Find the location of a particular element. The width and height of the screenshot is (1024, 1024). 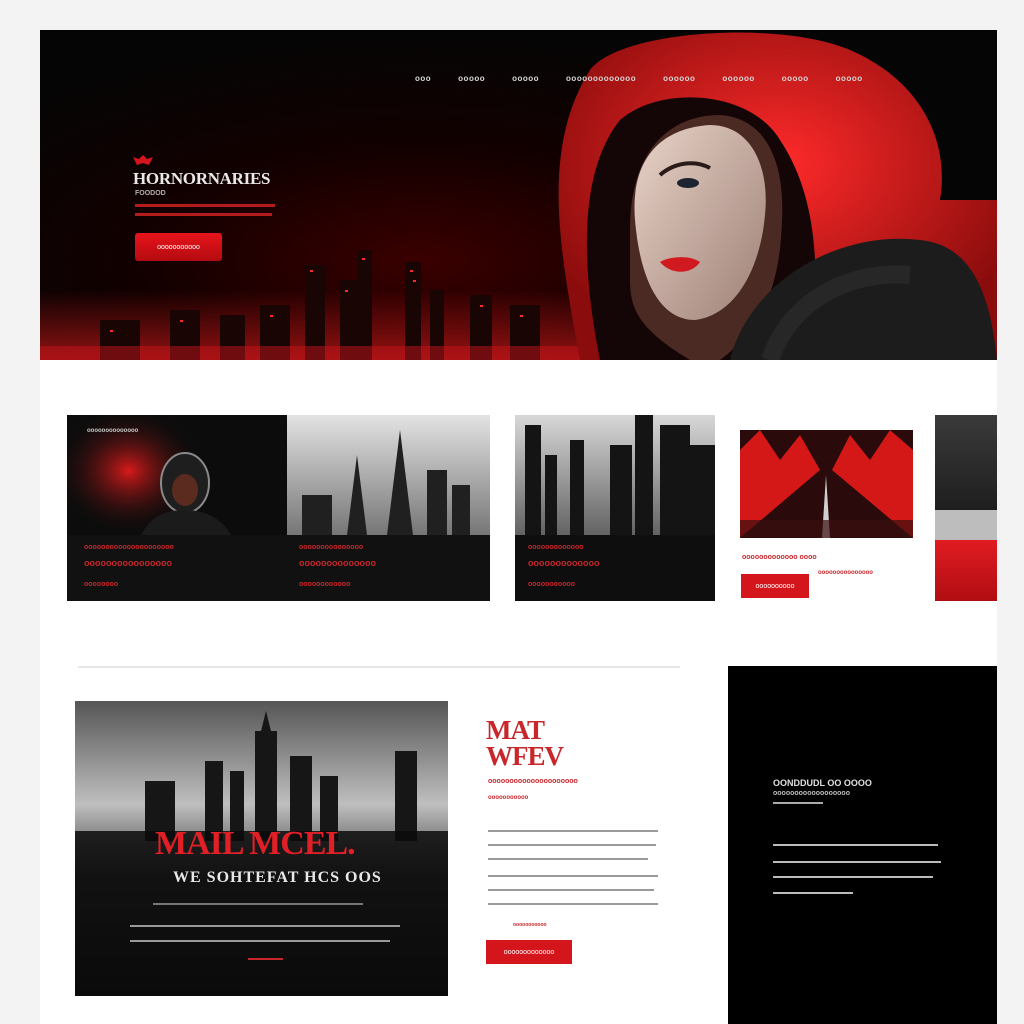

section-divider is located at coordinates (379, 667).